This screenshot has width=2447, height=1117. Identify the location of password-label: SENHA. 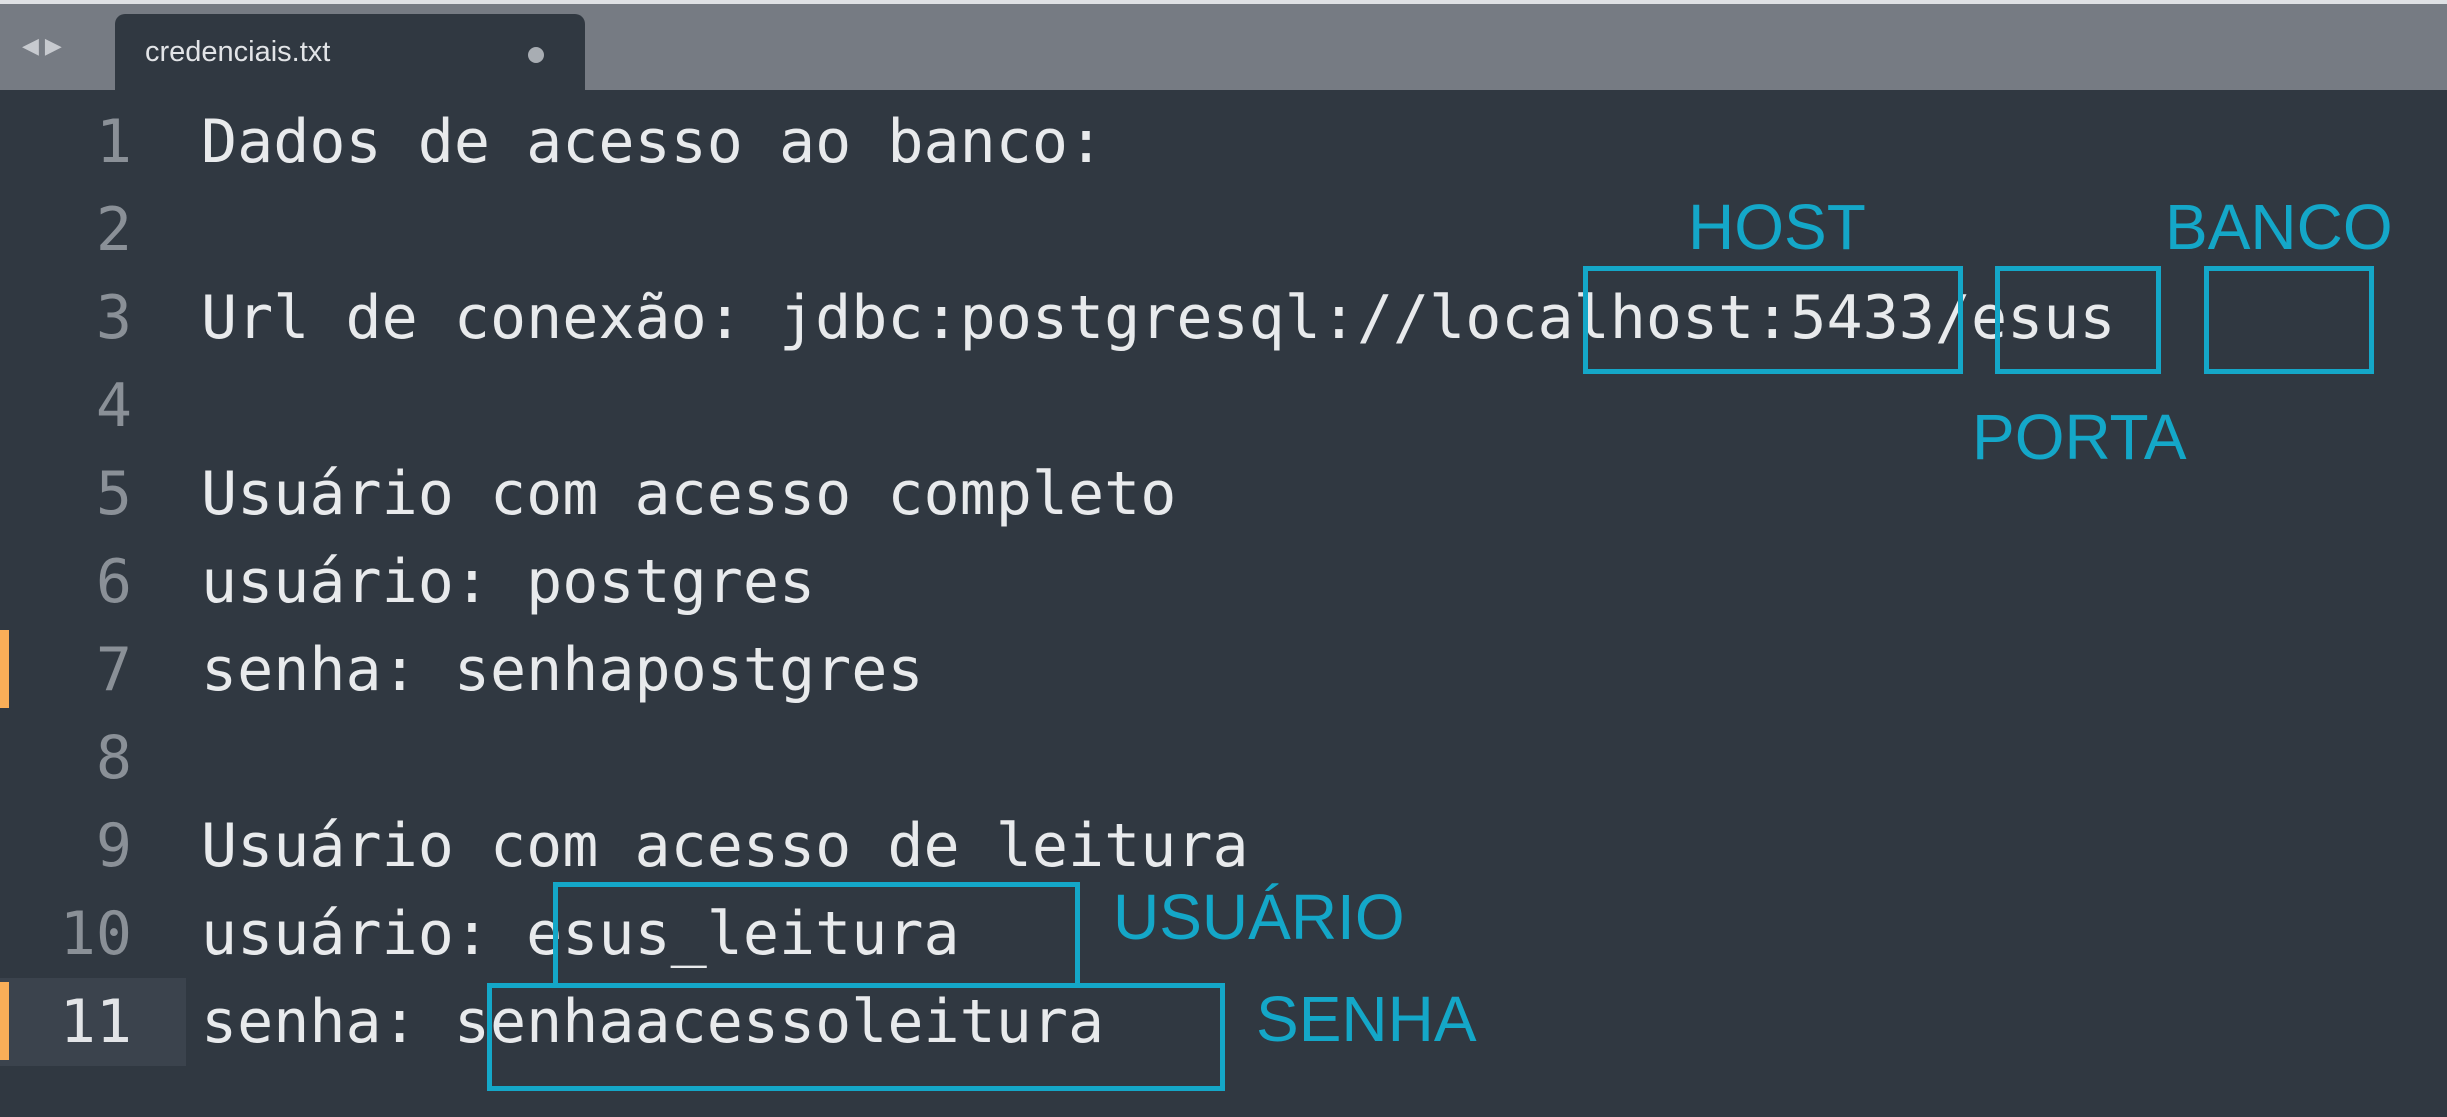
(1366, 1019).